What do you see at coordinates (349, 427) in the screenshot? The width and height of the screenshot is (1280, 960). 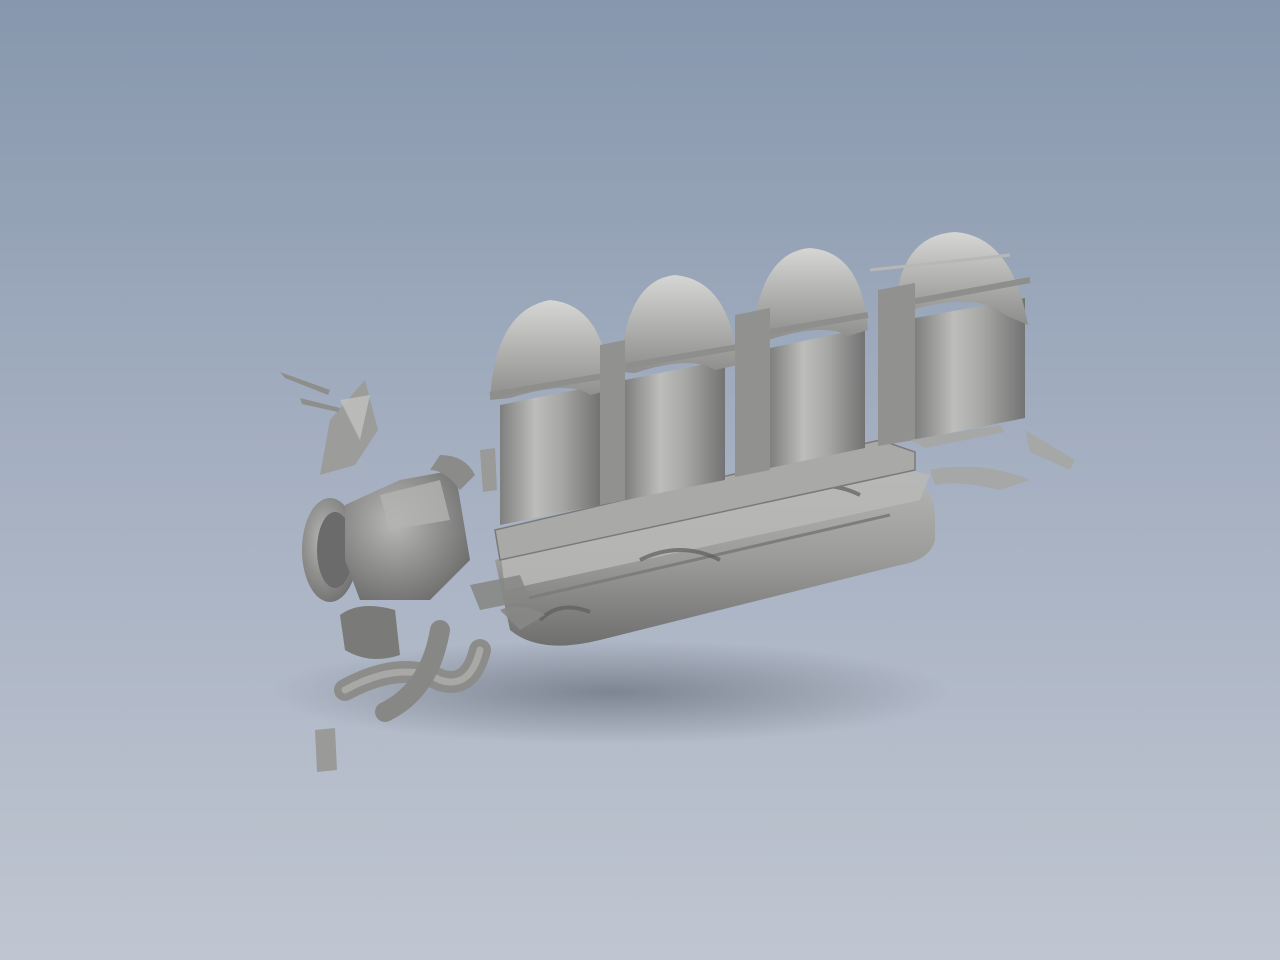 I see `sensor-bracket` at bounding box center [349, 427].